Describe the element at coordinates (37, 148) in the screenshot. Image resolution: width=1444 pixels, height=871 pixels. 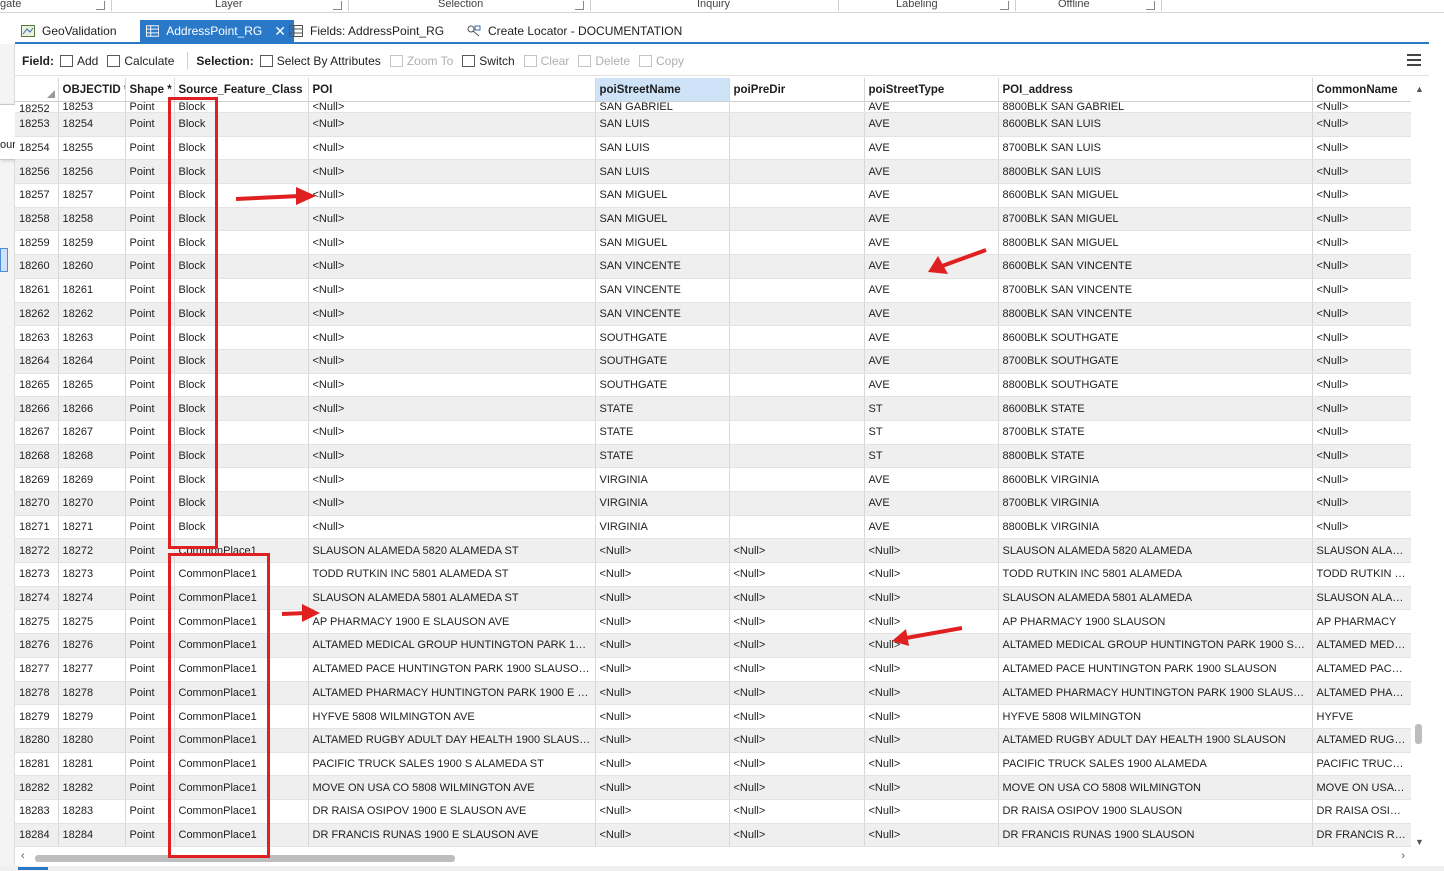
I see `row-header: 18254` at that location.